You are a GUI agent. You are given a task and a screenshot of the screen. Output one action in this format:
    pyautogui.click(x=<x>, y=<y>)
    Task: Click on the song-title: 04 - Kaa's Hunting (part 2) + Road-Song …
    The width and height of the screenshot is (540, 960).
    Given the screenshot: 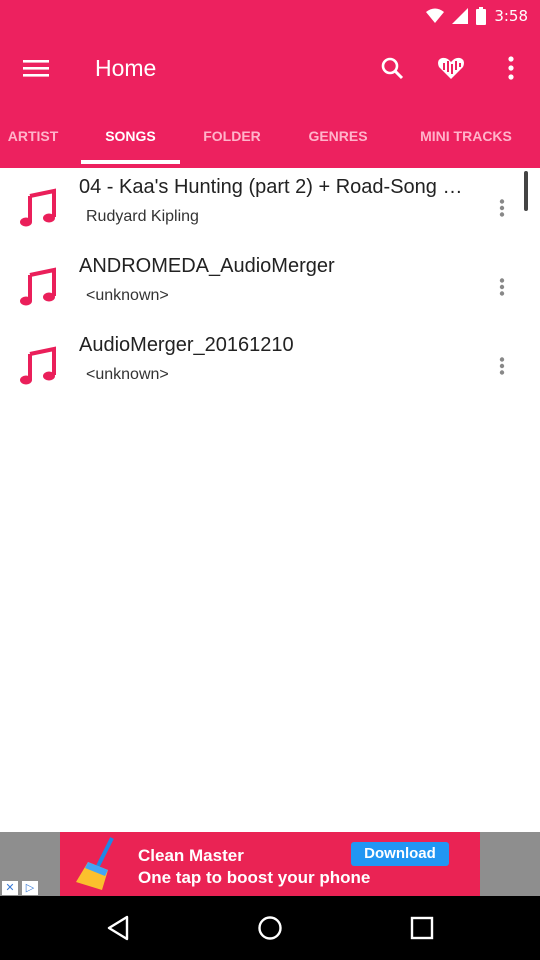 What is the action you would take?
    pyautogui.click(x=273, y=187)
    